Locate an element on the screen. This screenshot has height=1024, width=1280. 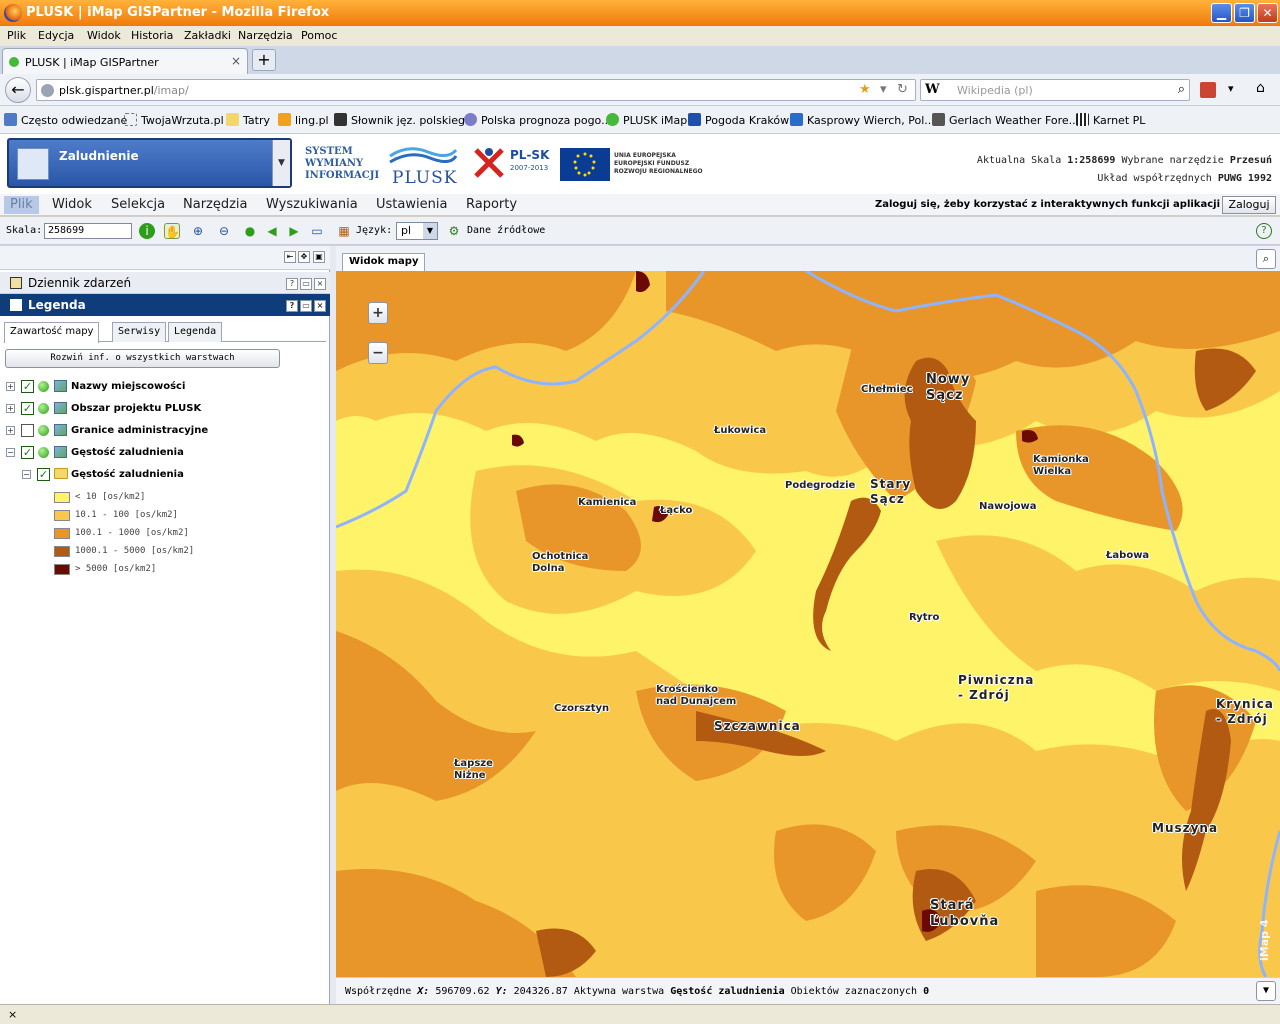
appmenu-selekcja: Selekcja is located at coordinates (138, 205).